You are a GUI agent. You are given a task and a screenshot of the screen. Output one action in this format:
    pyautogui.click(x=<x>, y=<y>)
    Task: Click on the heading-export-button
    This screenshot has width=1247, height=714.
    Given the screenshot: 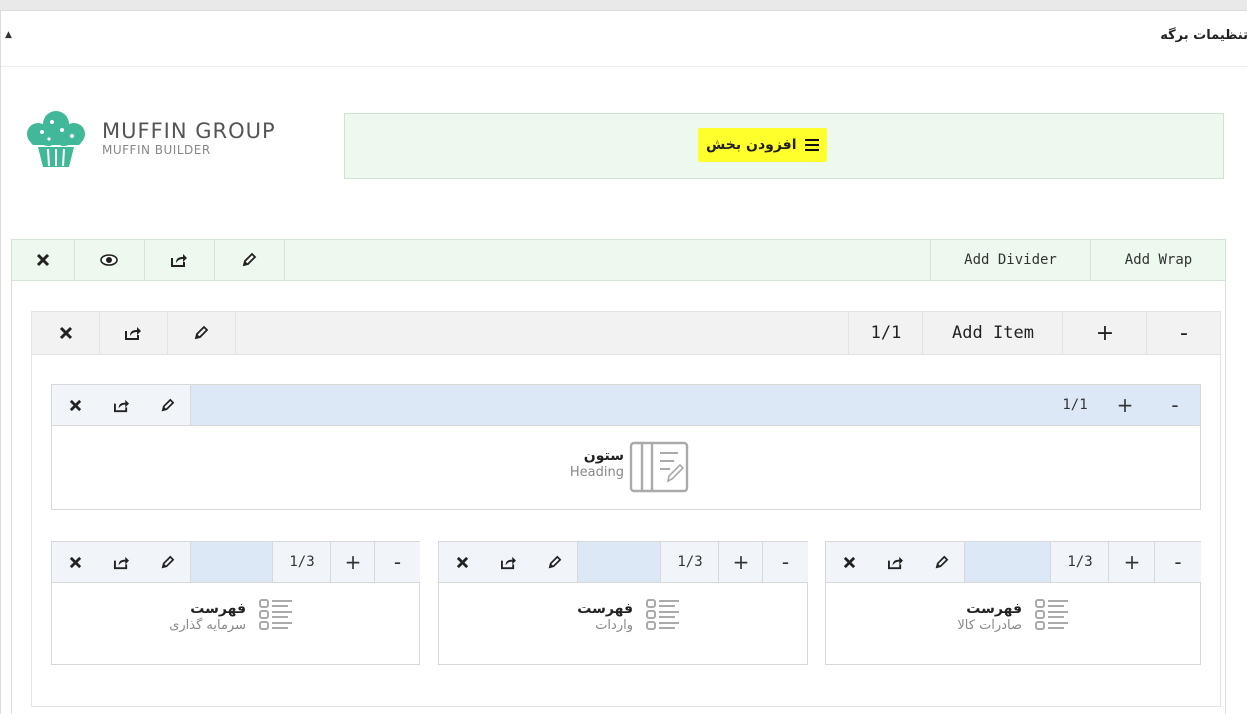 What is the action you would take?
    pyautogui.click(x=121, y=405)
    